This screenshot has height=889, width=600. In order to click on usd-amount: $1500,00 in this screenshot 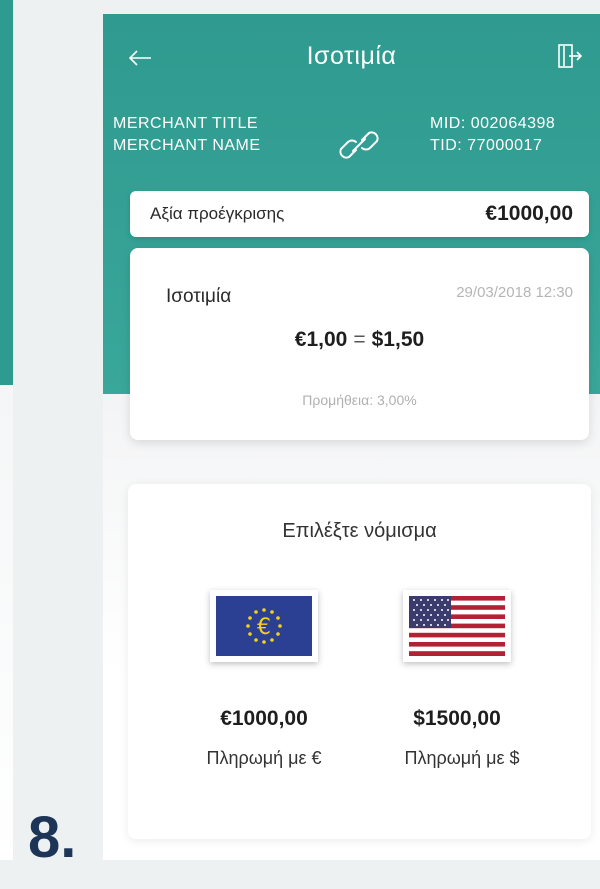, I will do `click(457, 719)`.